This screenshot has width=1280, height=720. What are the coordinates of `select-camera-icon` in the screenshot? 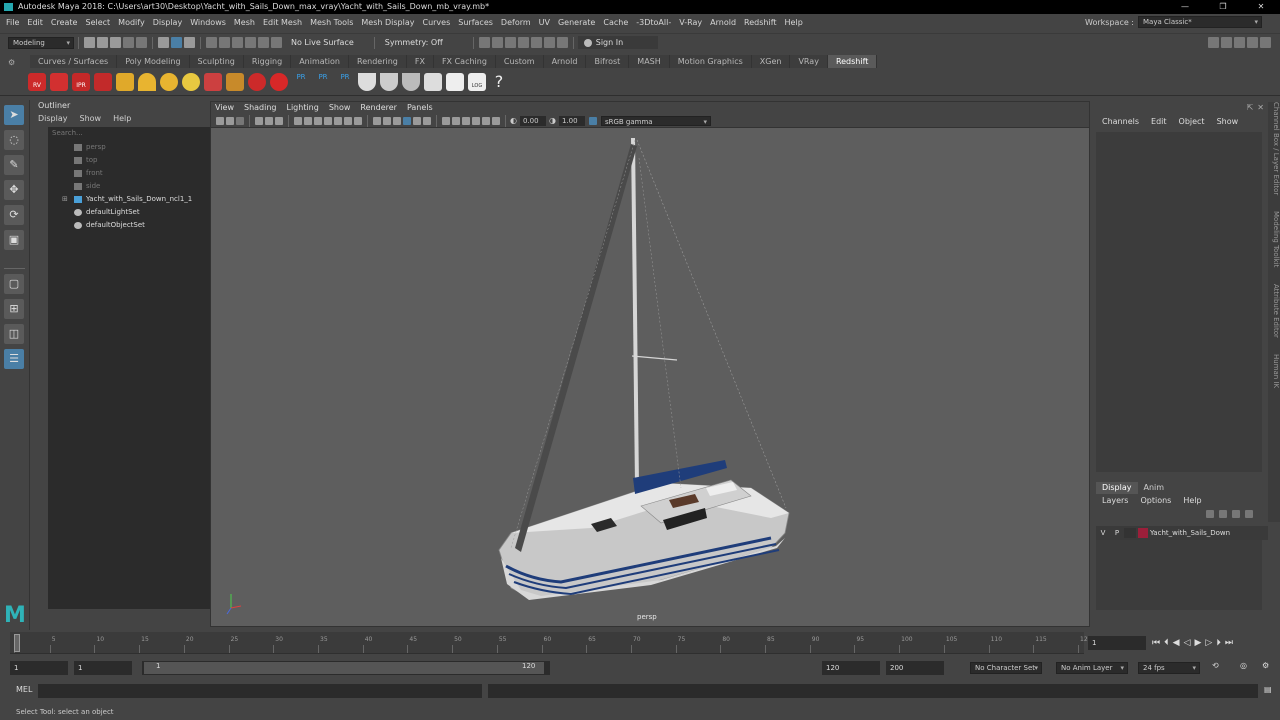 It's located at (220, 120).